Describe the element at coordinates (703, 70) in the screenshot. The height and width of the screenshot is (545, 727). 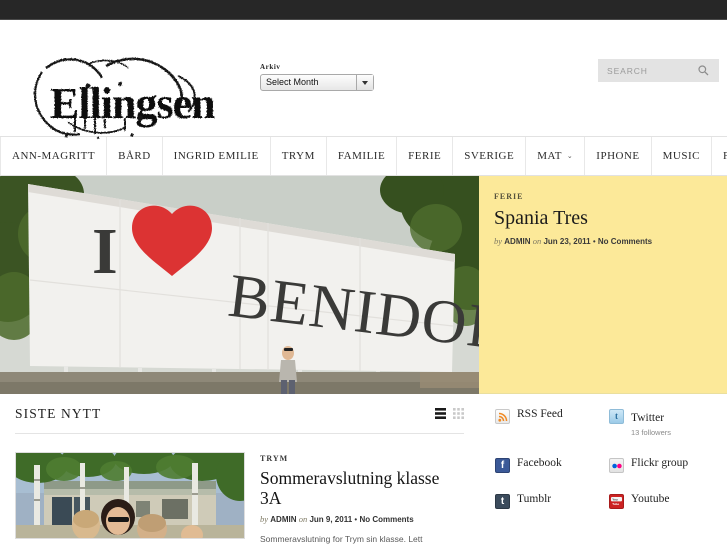
I see `search-icon` at that location.